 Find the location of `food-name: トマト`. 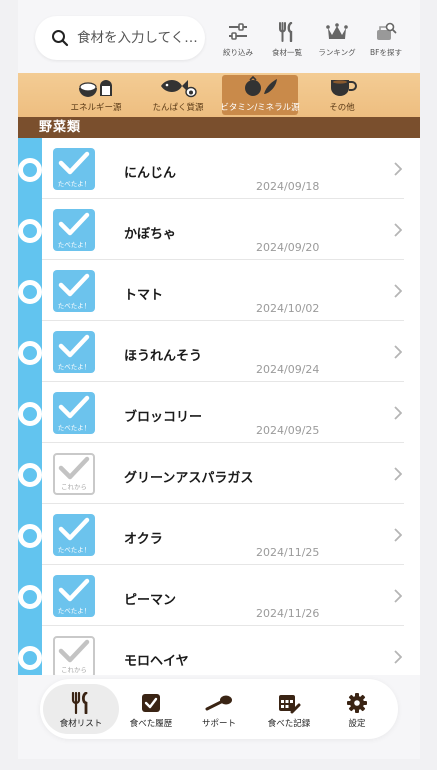

food-name: トマト is located at coordinates (144, 295).